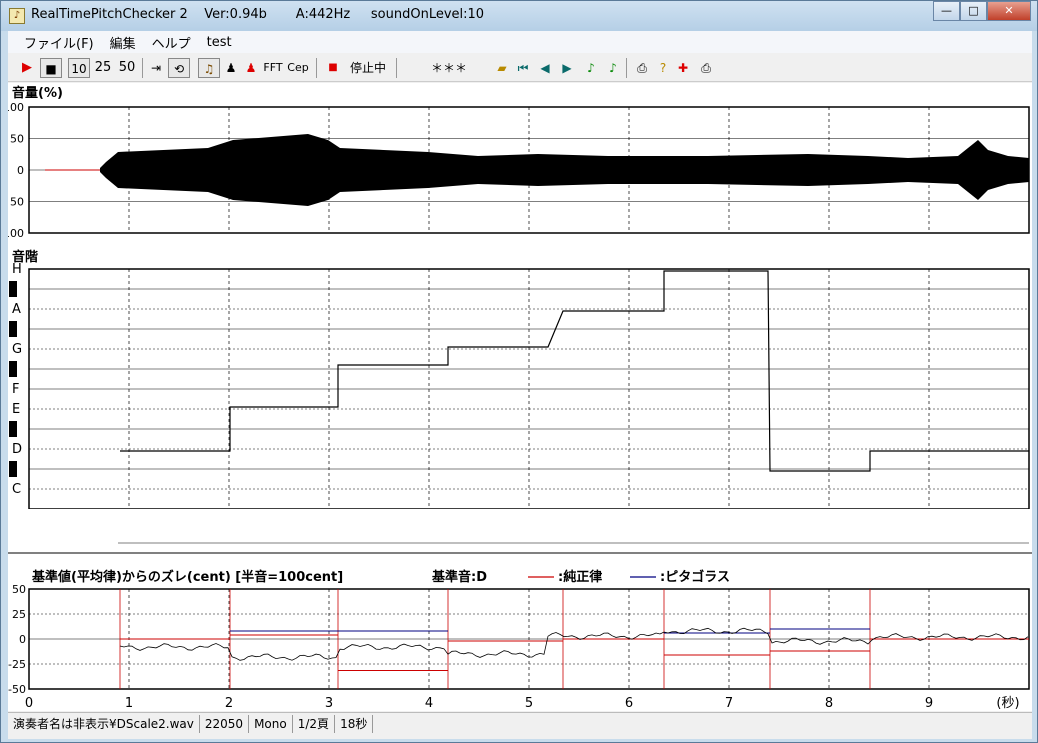  I want to click on menu-file: ファイル(F), so click(59, 42).